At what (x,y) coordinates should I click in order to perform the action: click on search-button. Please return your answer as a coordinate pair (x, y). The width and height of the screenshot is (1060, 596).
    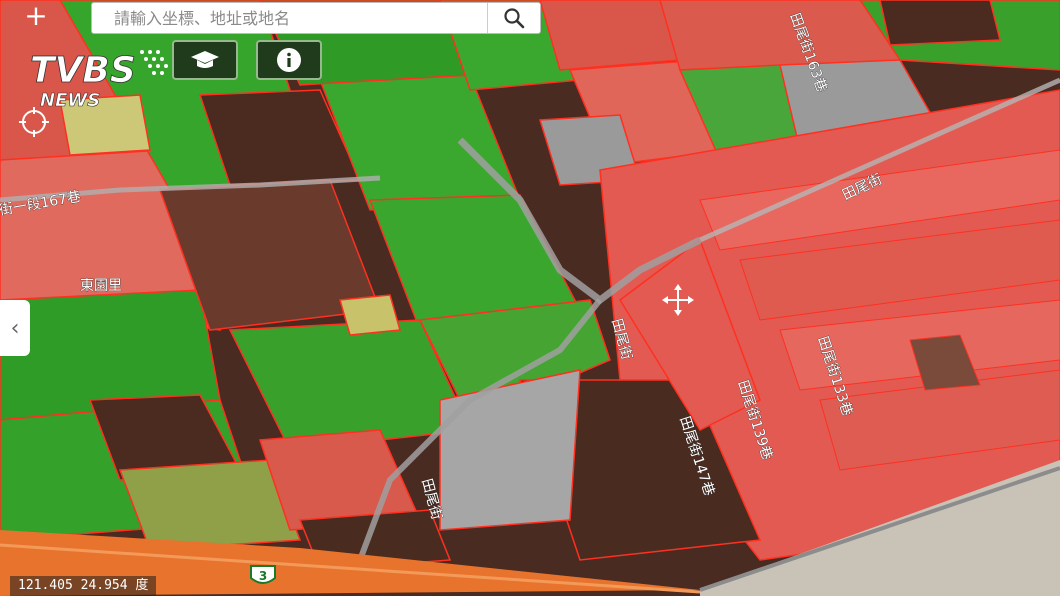
    Looking at the image, I should click on (513, 18).